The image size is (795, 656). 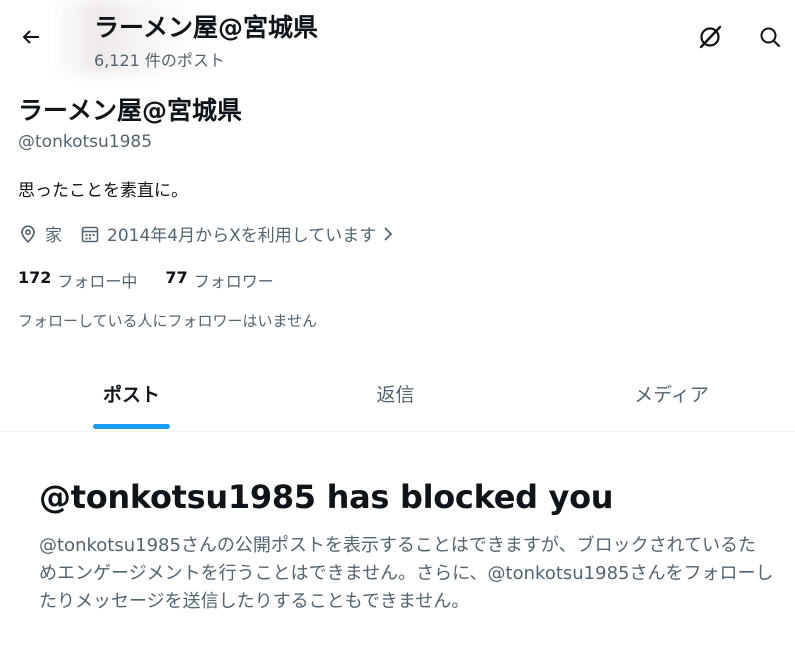 I want to click on calendar-icon, so click(x=90, y=234).